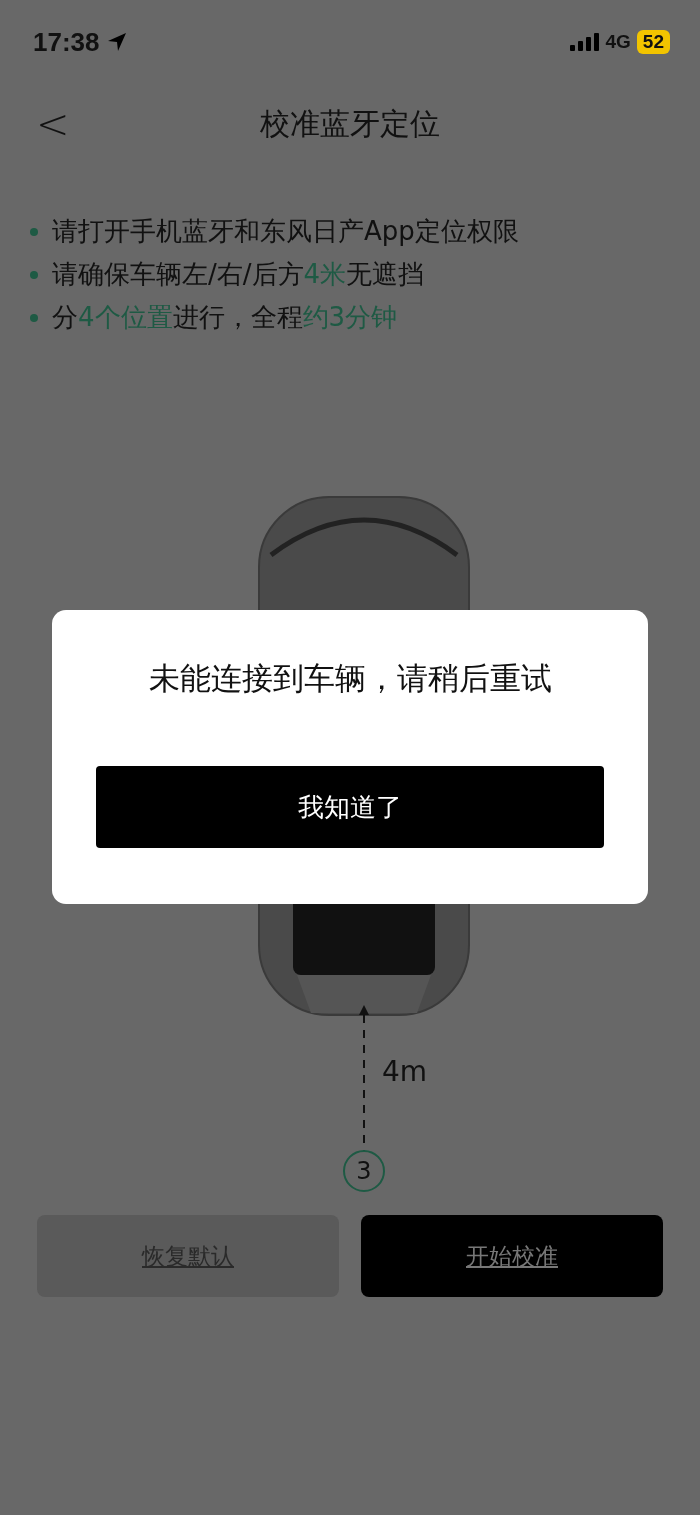 This screenshot has width=700, height=1515. What do you see at coordinates (584, 42) in the screenshot?
I see `signal-icon` at bounding box center [584, 42].